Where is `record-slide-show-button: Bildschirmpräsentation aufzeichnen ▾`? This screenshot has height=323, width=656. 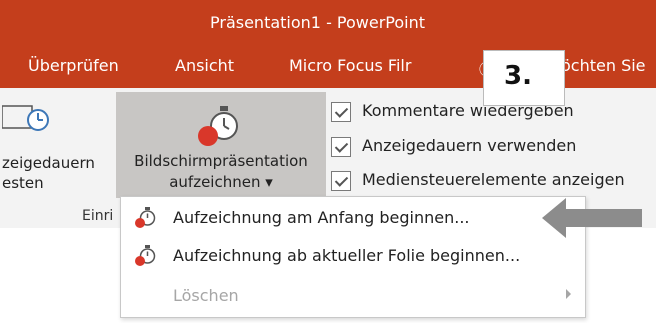
record-slide-show-button: Bildschirmpräsentation aufzeichnen ▾ is located at coordinates (221, 145).